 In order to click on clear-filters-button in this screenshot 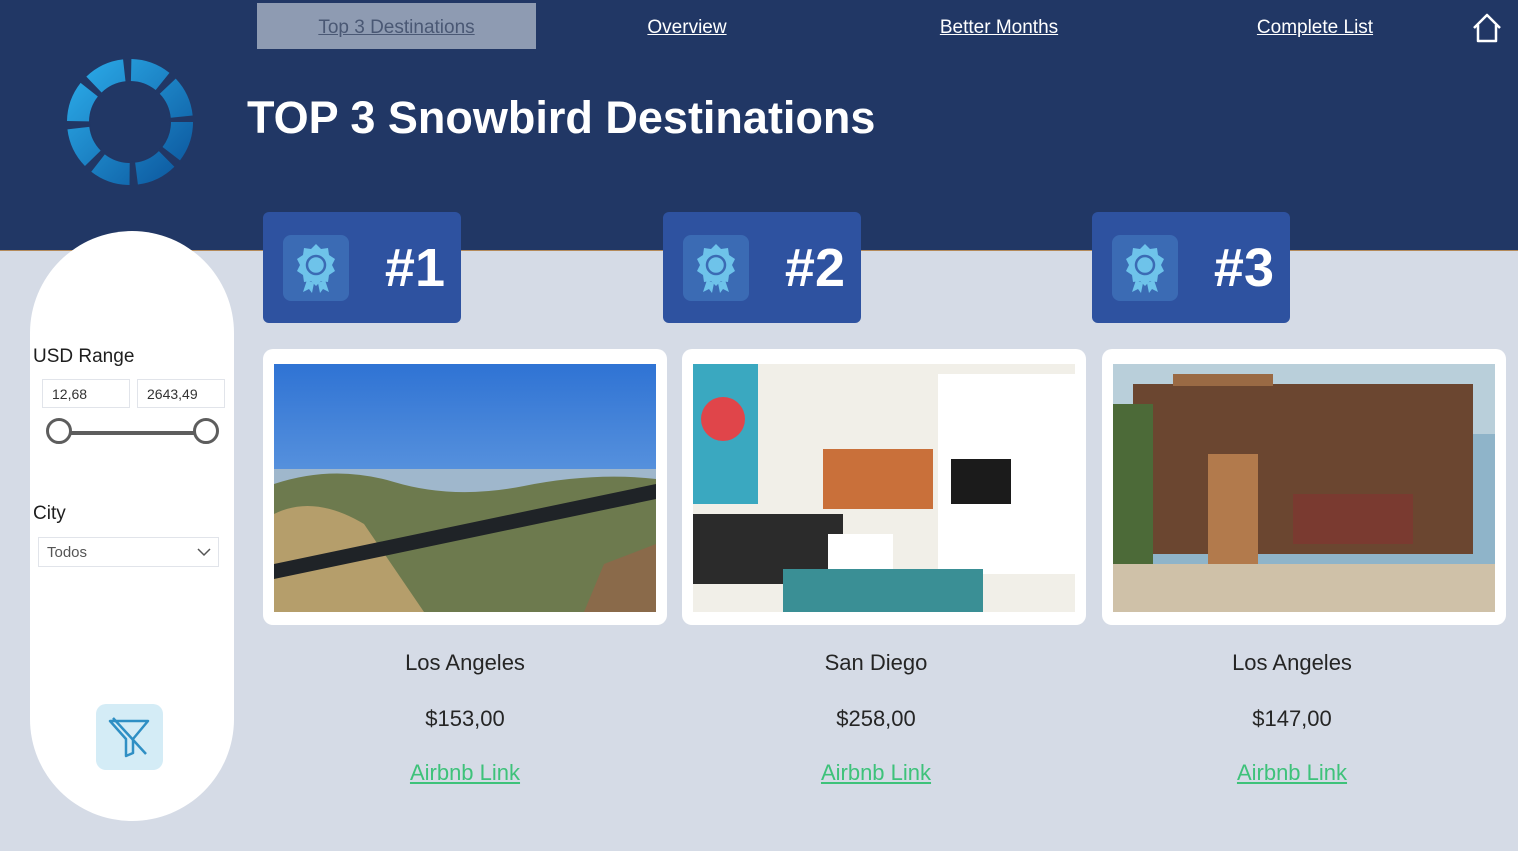, I will do `click(129, 737)`.